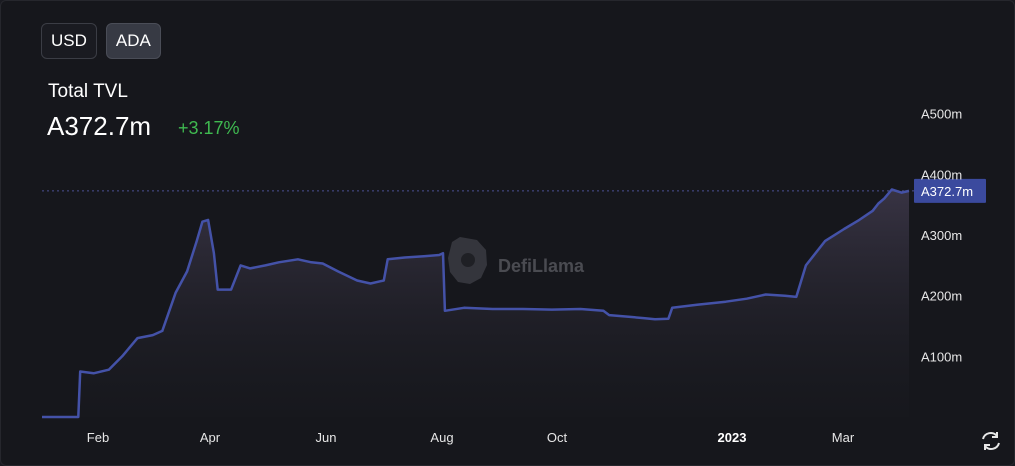 The image size is (1015, 466). Describe the element at coordinates (843, 437) in the screenshot. I see `x-tick-label: Mar` at that location.